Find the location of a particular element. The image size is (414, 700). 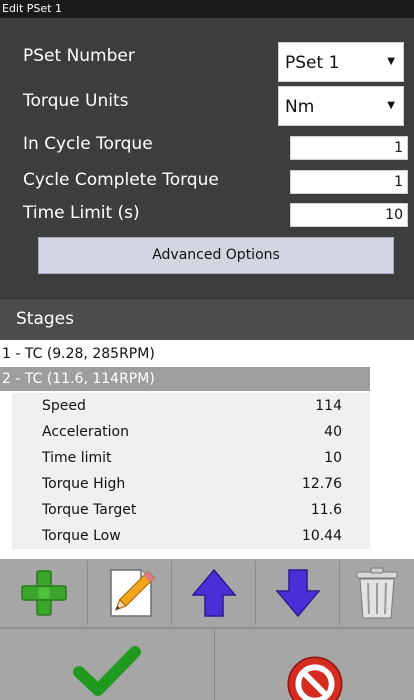

edit-stage-button is located at coordinates (130, 593).